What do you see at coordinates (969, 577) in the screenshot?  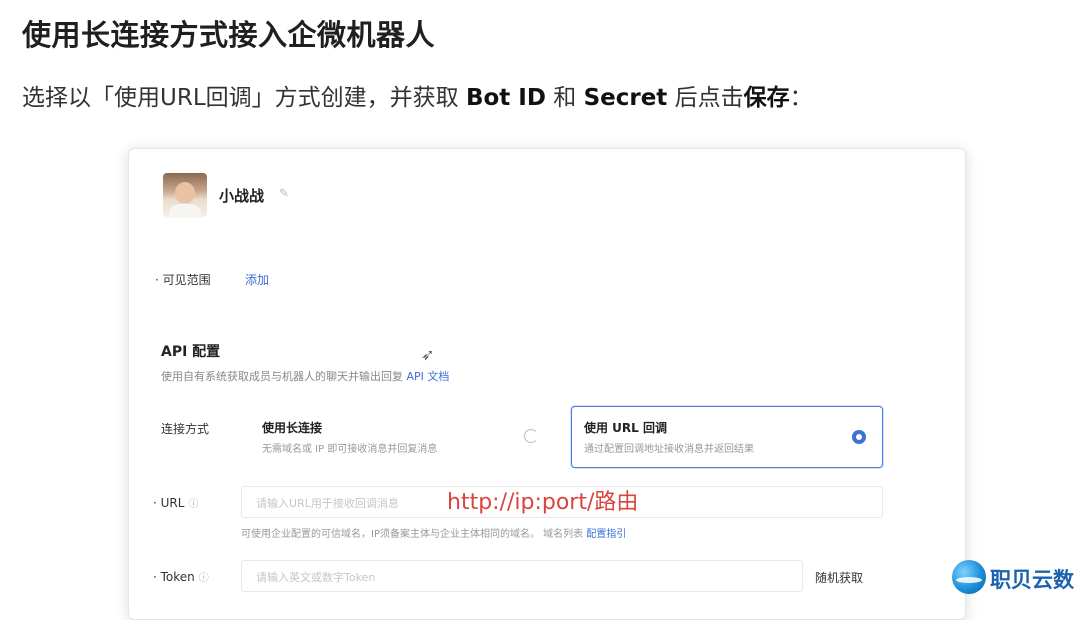 I see `brand-globe-icon` at bounding box center [969, 577].